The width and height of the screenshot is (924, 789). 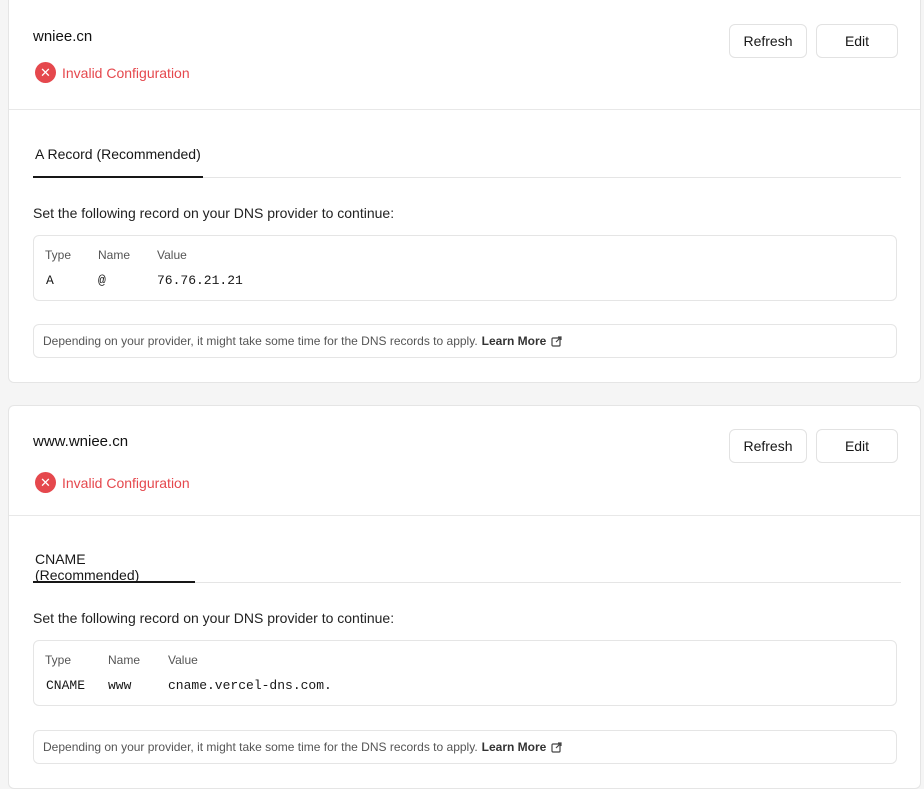 I want to click on dns-record-table: Type Name Value A @ 76.76.21.21, so click(x=465, y=268).